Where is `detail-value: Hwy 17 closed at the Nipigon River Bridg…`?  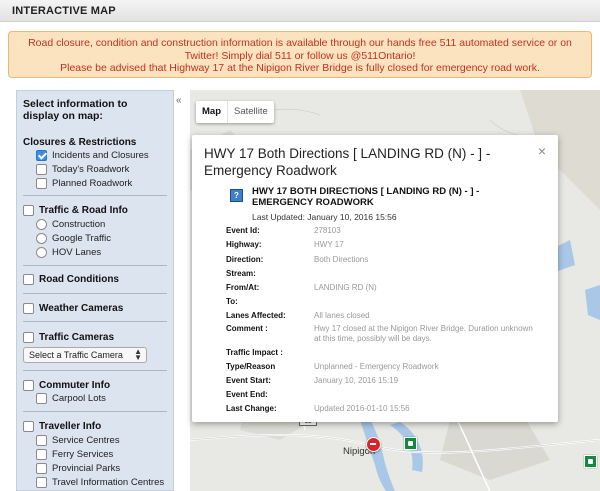 detail-value: Hwy 17 closed at the Nipigon River Bridg… is located at coordinates (423, 333).